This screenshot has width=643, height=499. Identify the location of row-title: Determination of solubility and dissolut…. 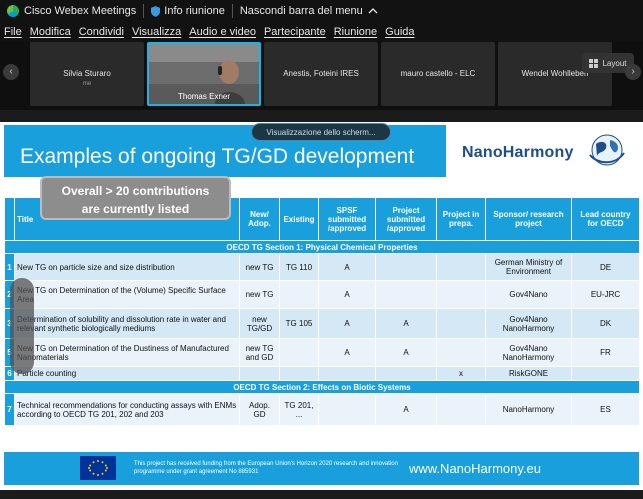
(127, 323).